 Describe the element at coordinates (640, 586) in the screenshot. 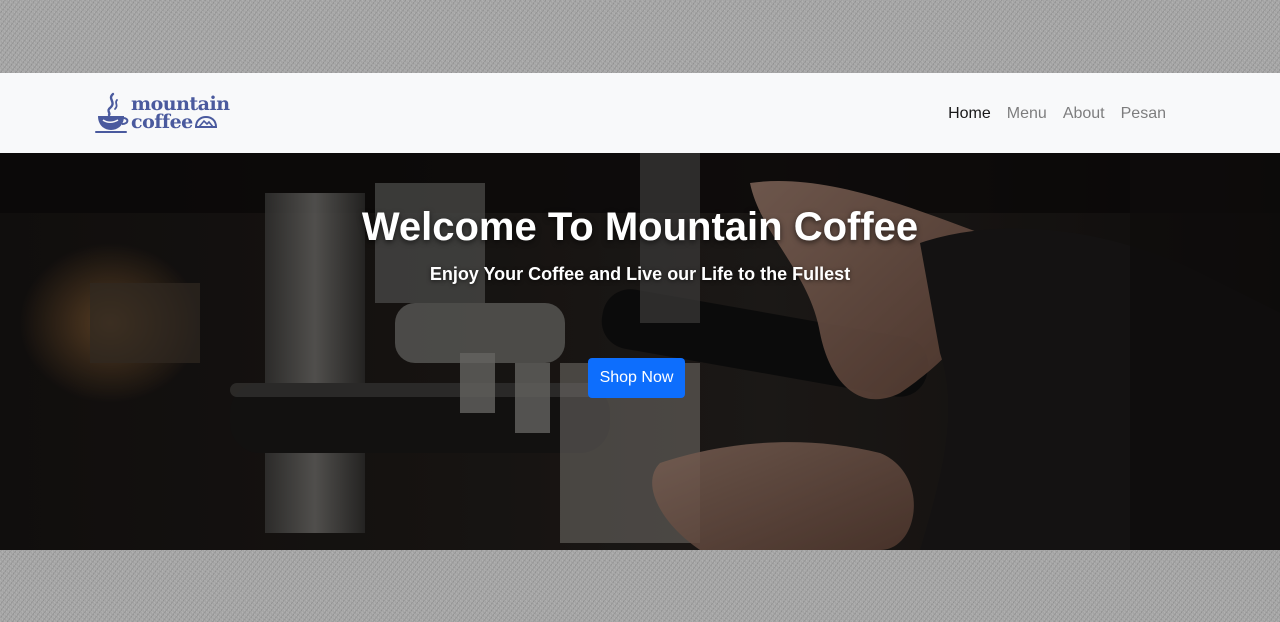

I see `page-backdrop-bottom` at that location.